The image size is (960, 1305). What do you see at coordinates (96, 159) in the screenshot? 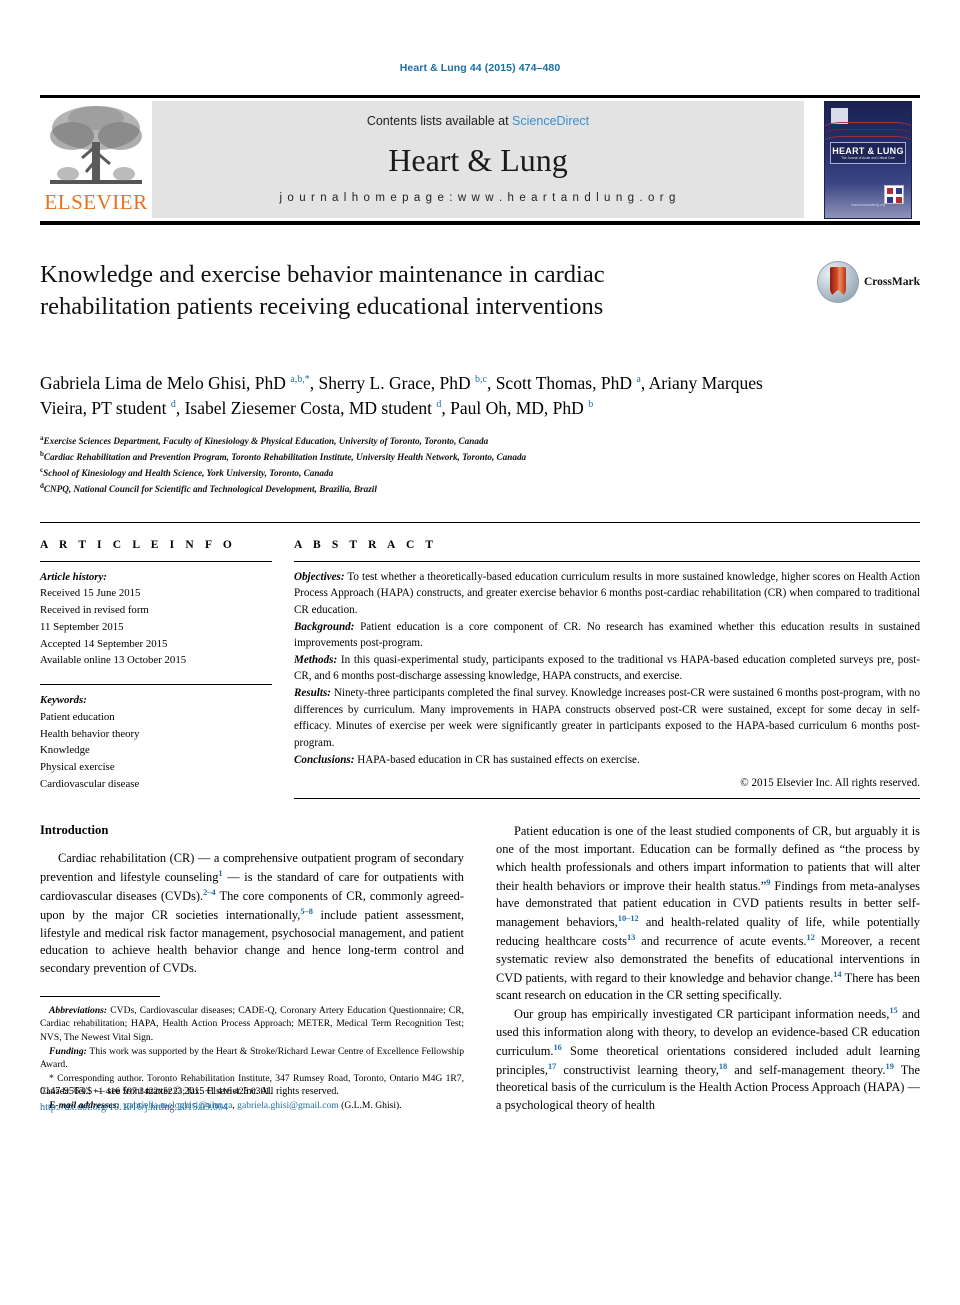
I see `elsevier-logo: ELSEVIER` at bounding box center [96, 159].